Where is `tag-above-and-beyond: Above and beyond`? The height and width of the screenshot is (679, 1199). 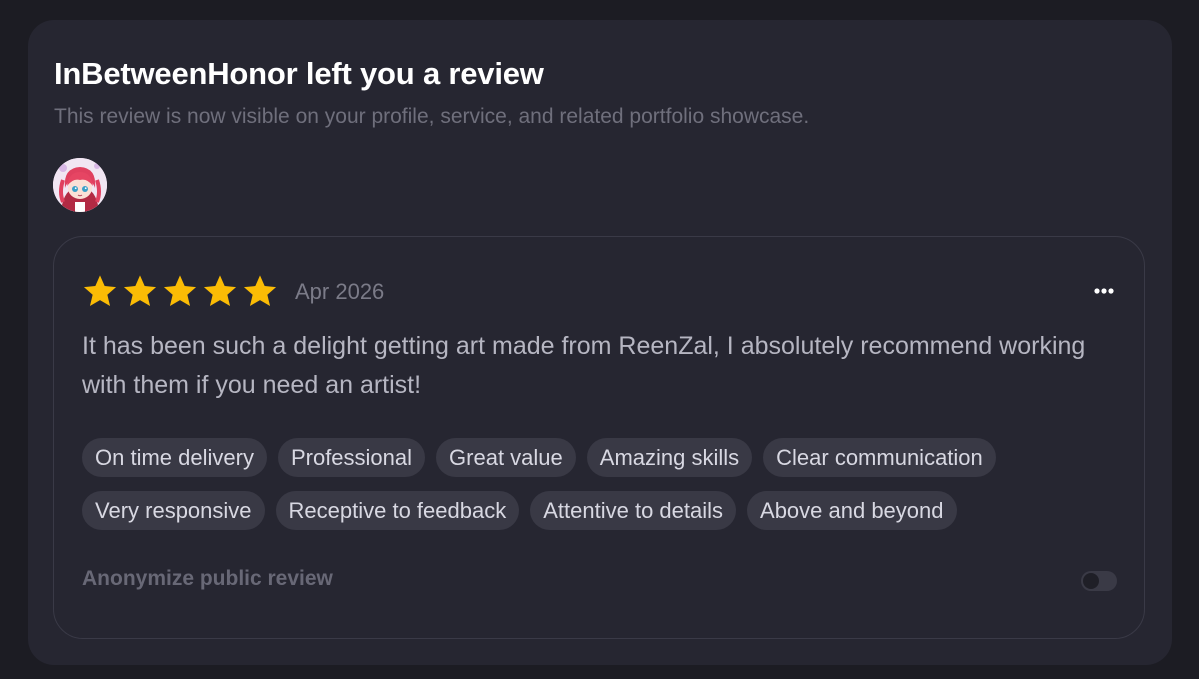
tag-above-and-beyond: Above and beyond is located at coordinates (852, 510).